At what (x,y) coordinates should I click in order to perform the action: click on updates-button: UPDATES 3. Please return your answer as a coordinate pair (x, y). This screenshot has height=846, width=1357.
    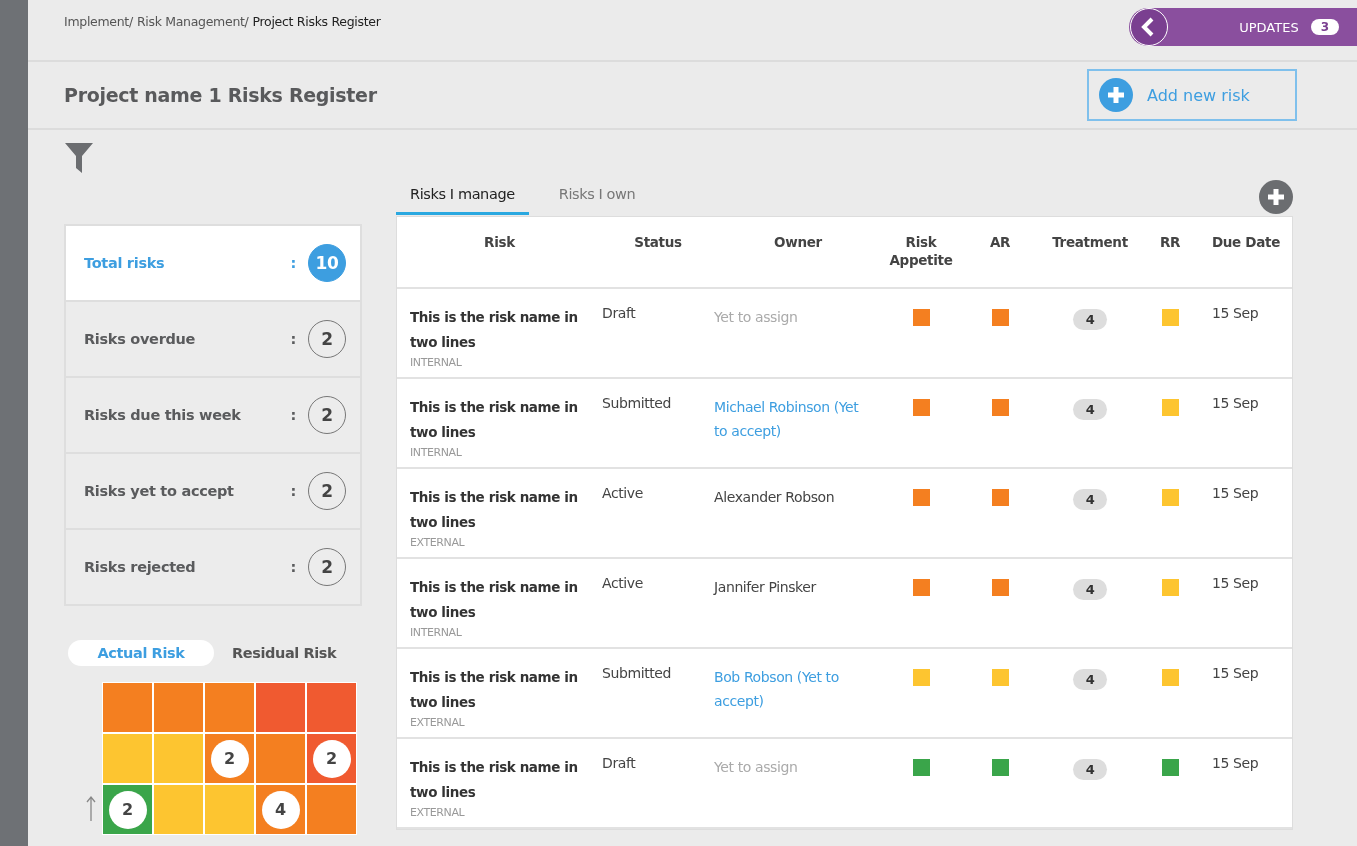
    Looking at the image, I should click on (1243, 27).